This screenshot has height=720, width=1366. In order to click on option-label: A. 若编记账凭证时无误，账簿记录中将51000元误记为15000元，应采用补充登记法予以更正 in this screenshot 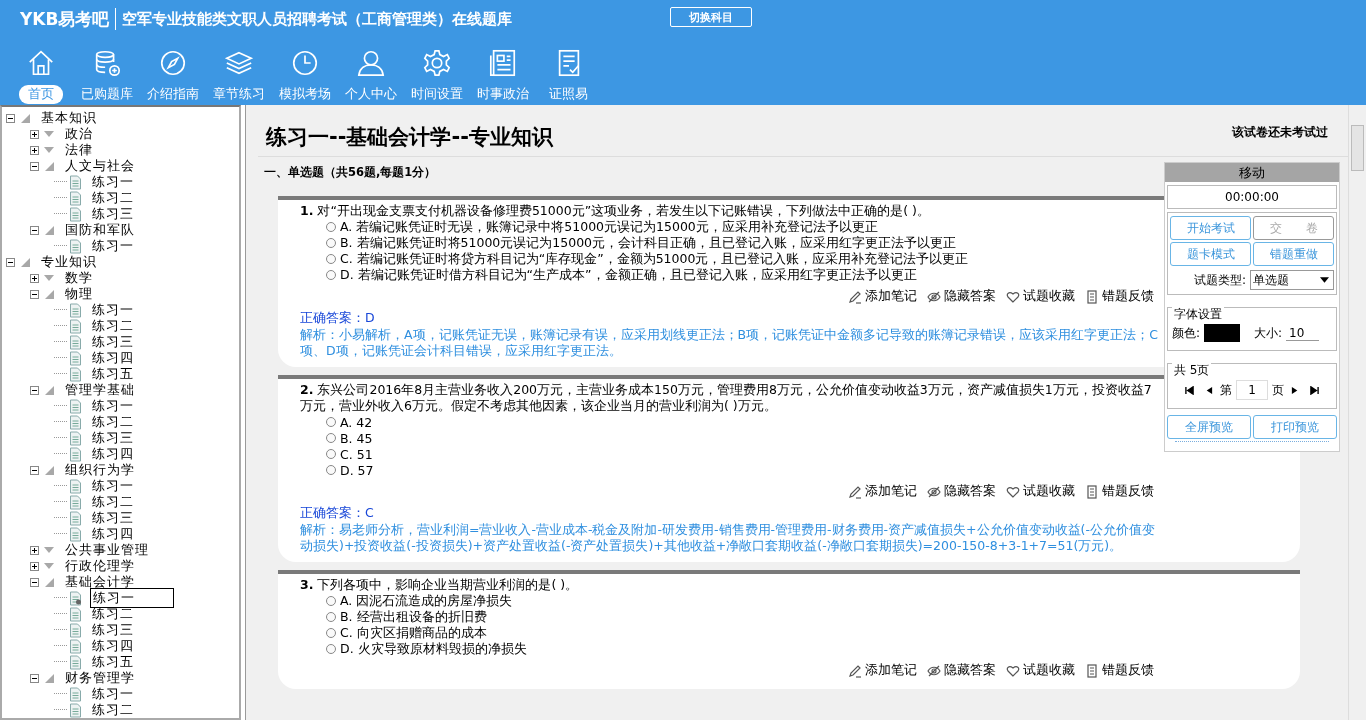, I will do `click(609, 227)`.